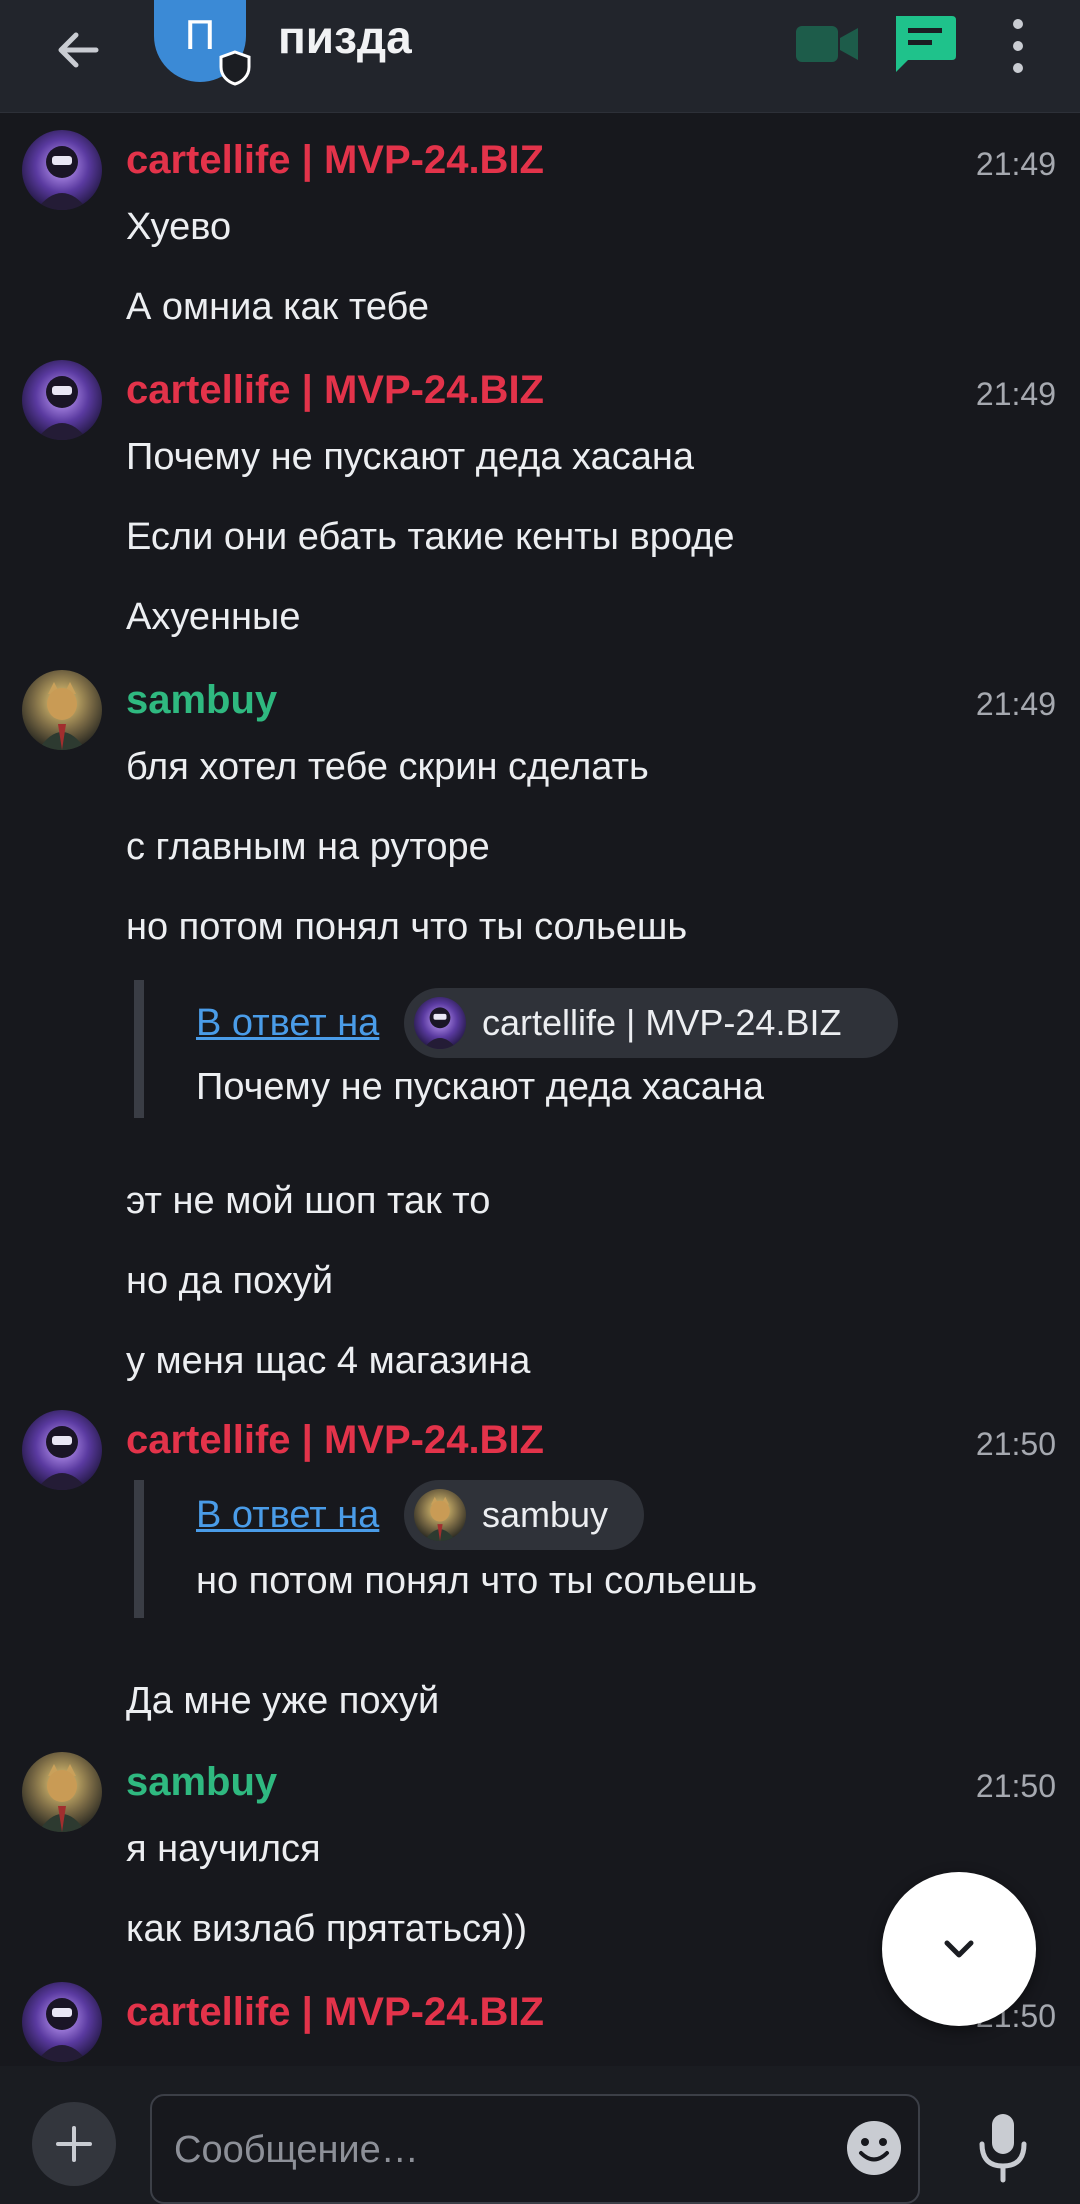 Image resolution: width=1080 pixels, height=2204 pixels. Describe the element at coordinates (283, 1701) in the screenshot. I see `message-text: Да мне уже похуй` at that location.